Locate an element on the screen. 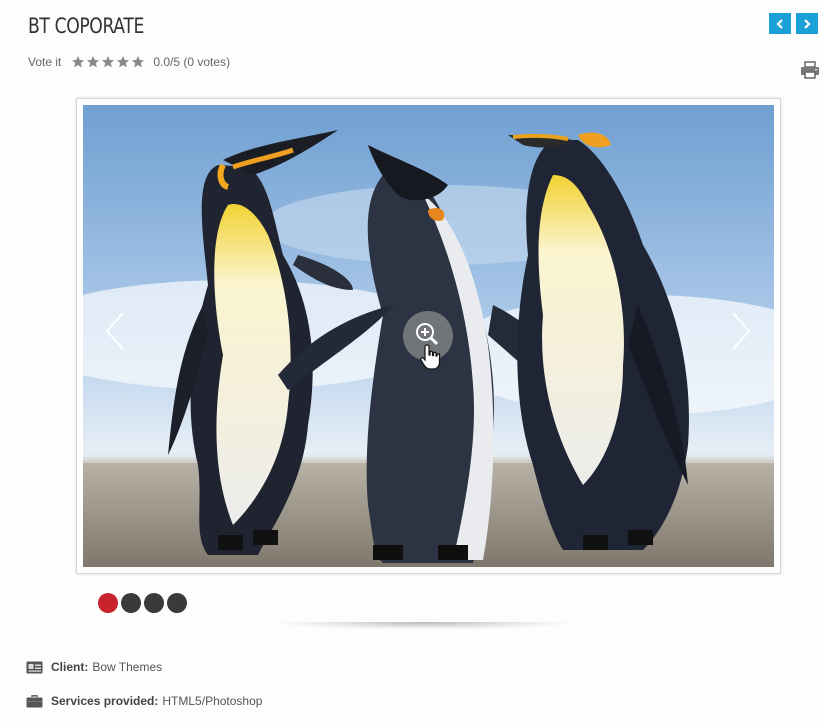 The height and width of the screenshot is (727, 822). rating-summary: 0.0/5 (0 votes) is located at coordinates (192, 62).